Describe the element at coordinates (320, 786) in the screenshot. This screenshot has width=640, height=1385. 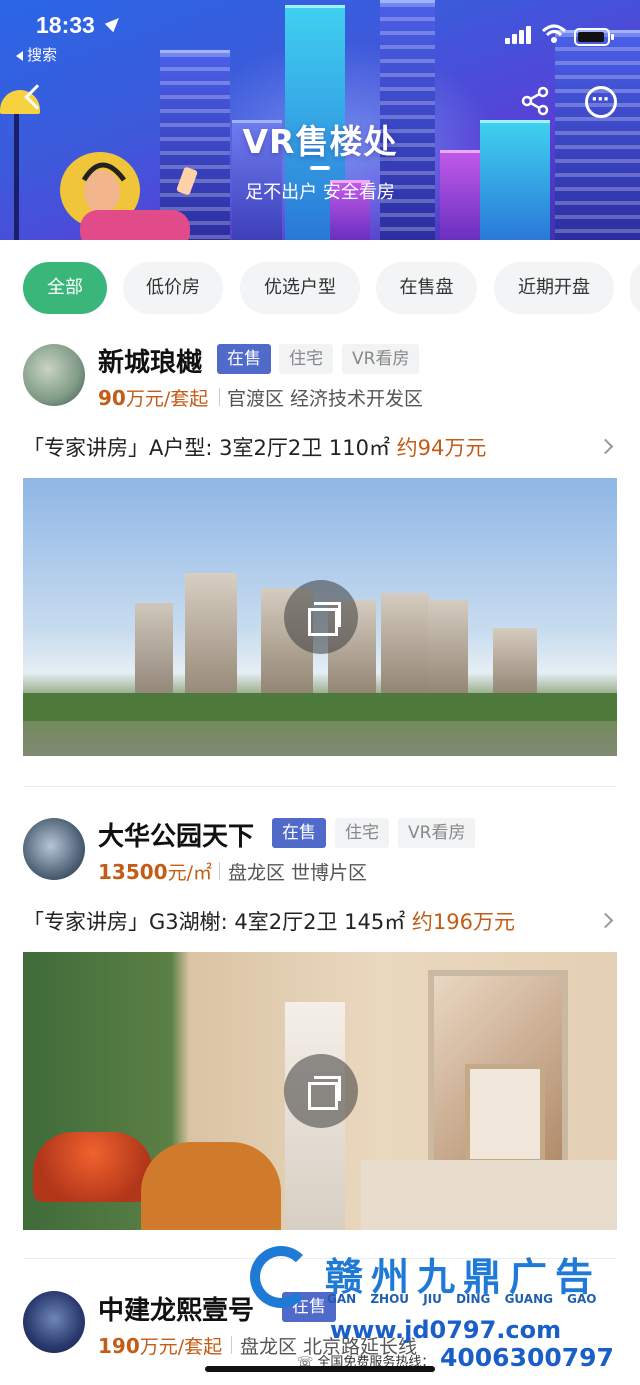
I see `listing-divider` at that location.